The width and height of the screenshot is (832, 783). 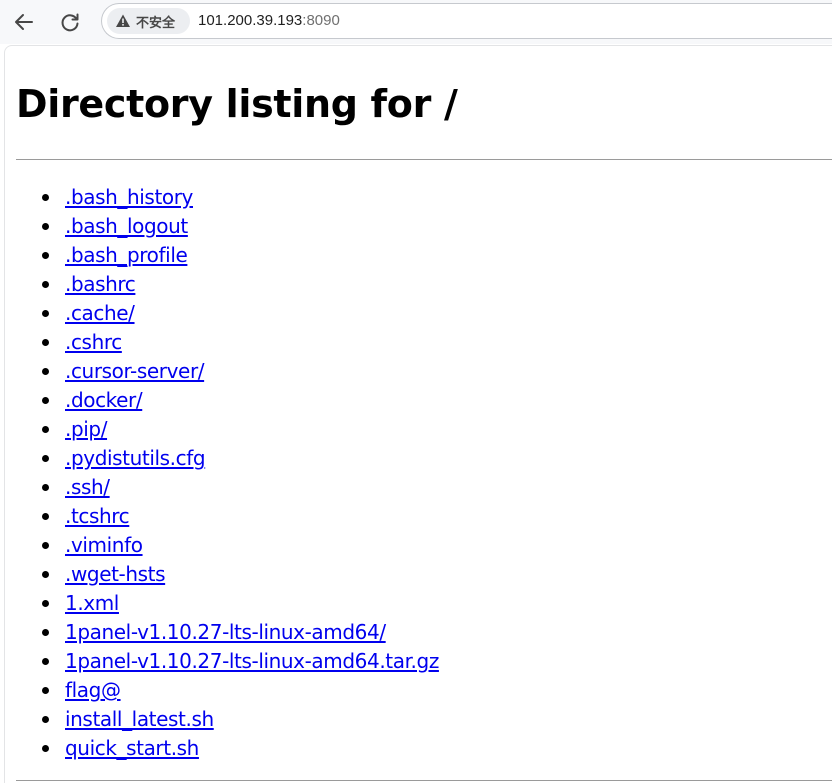 I want to click on file-link: .bash_history, so click(x=129, y=197).